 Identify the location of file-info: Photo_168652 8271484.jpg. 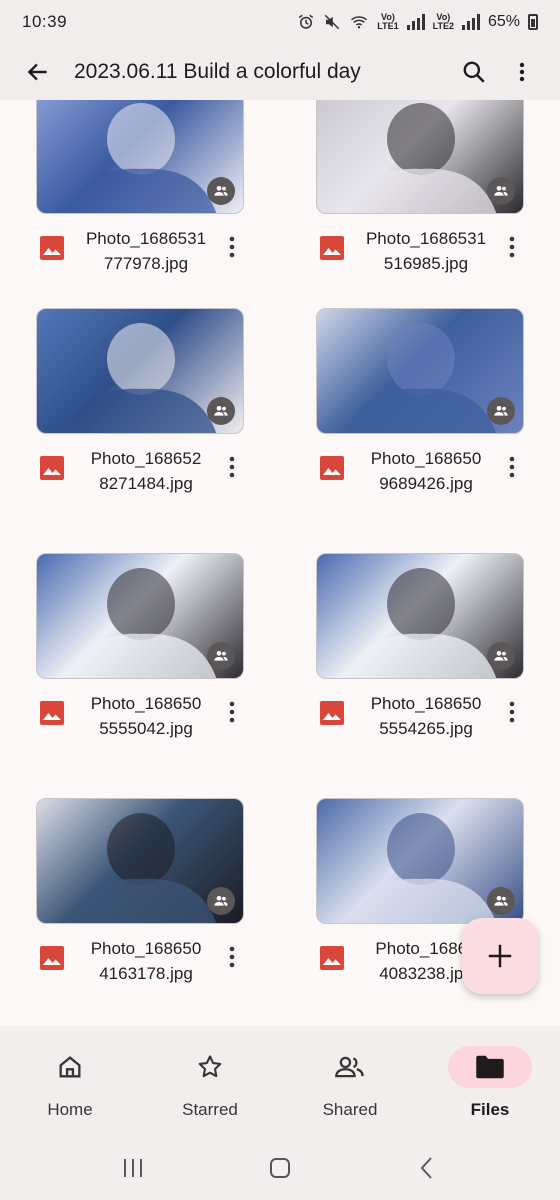
(140, 475).